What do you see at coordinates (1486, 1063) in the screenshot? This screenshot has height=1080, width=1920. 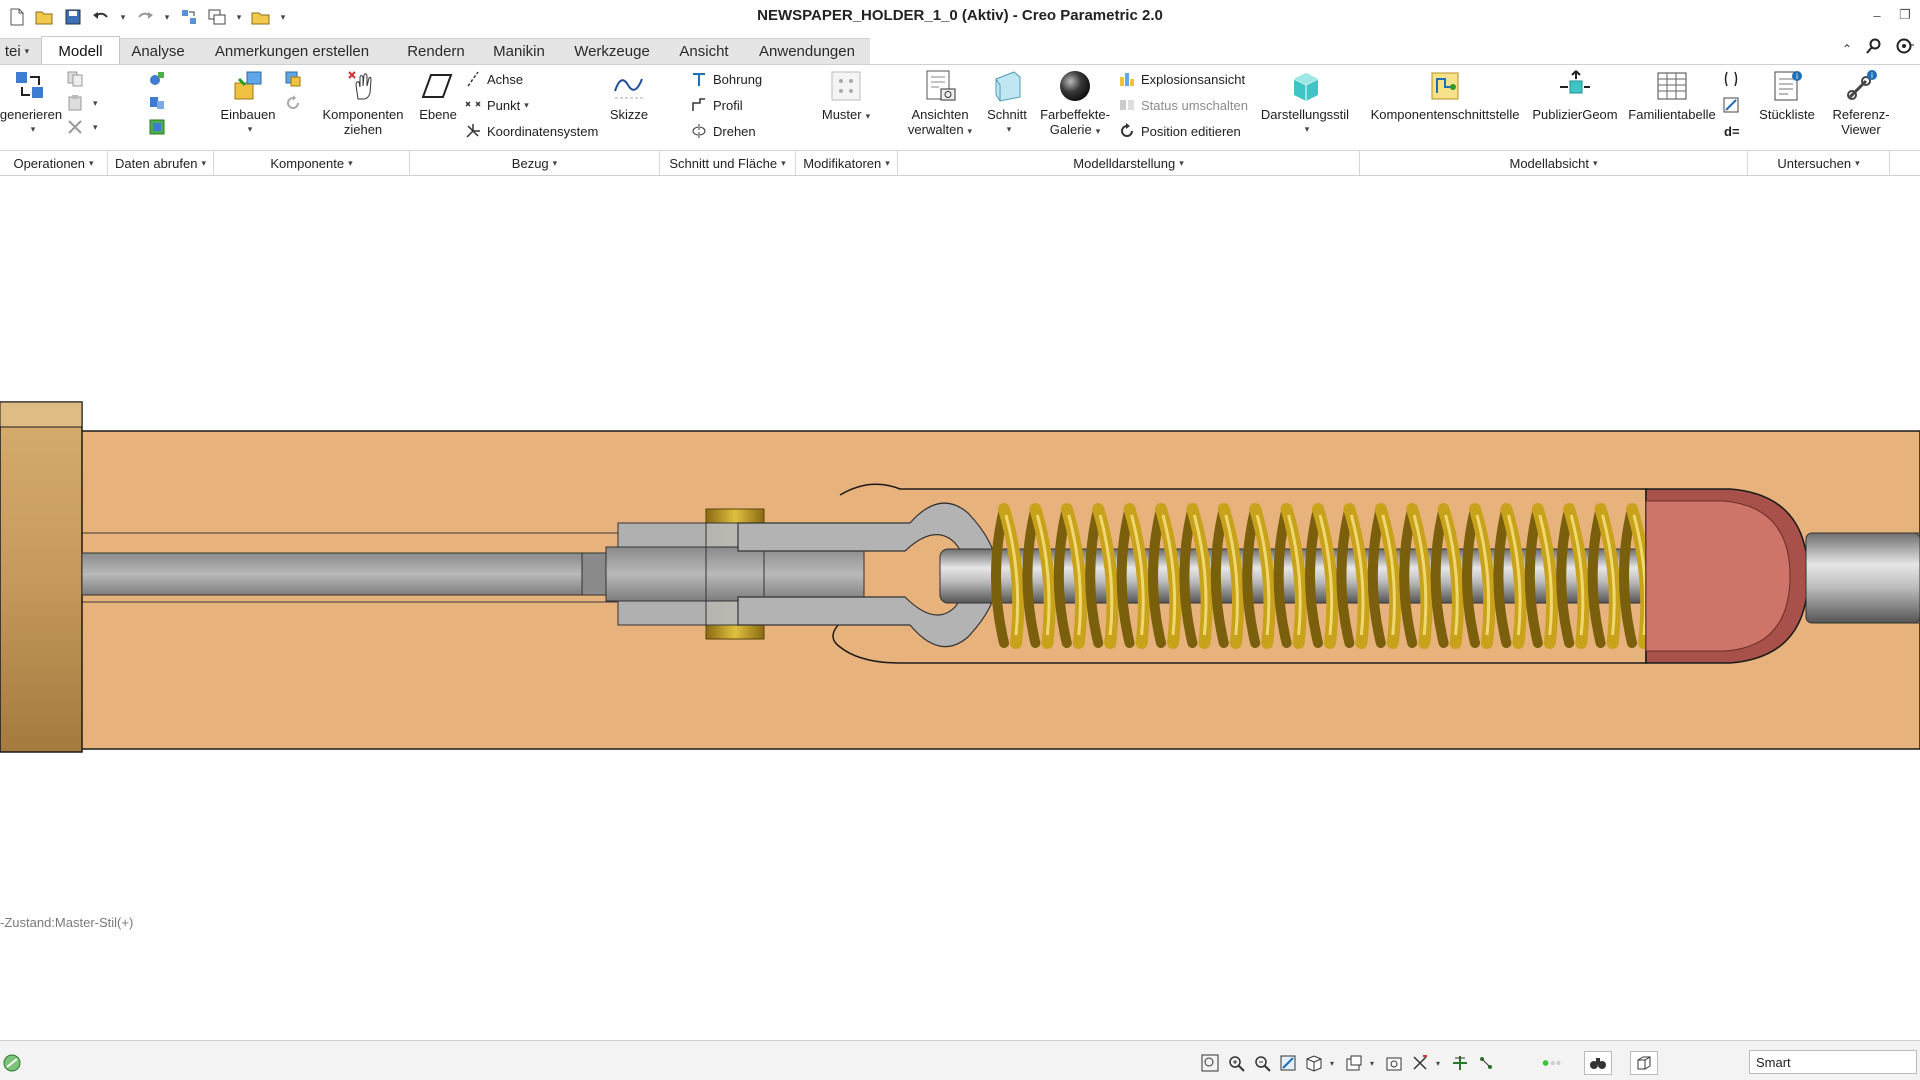 I see `annotation-icon` at bounding box center [1486, 1063].